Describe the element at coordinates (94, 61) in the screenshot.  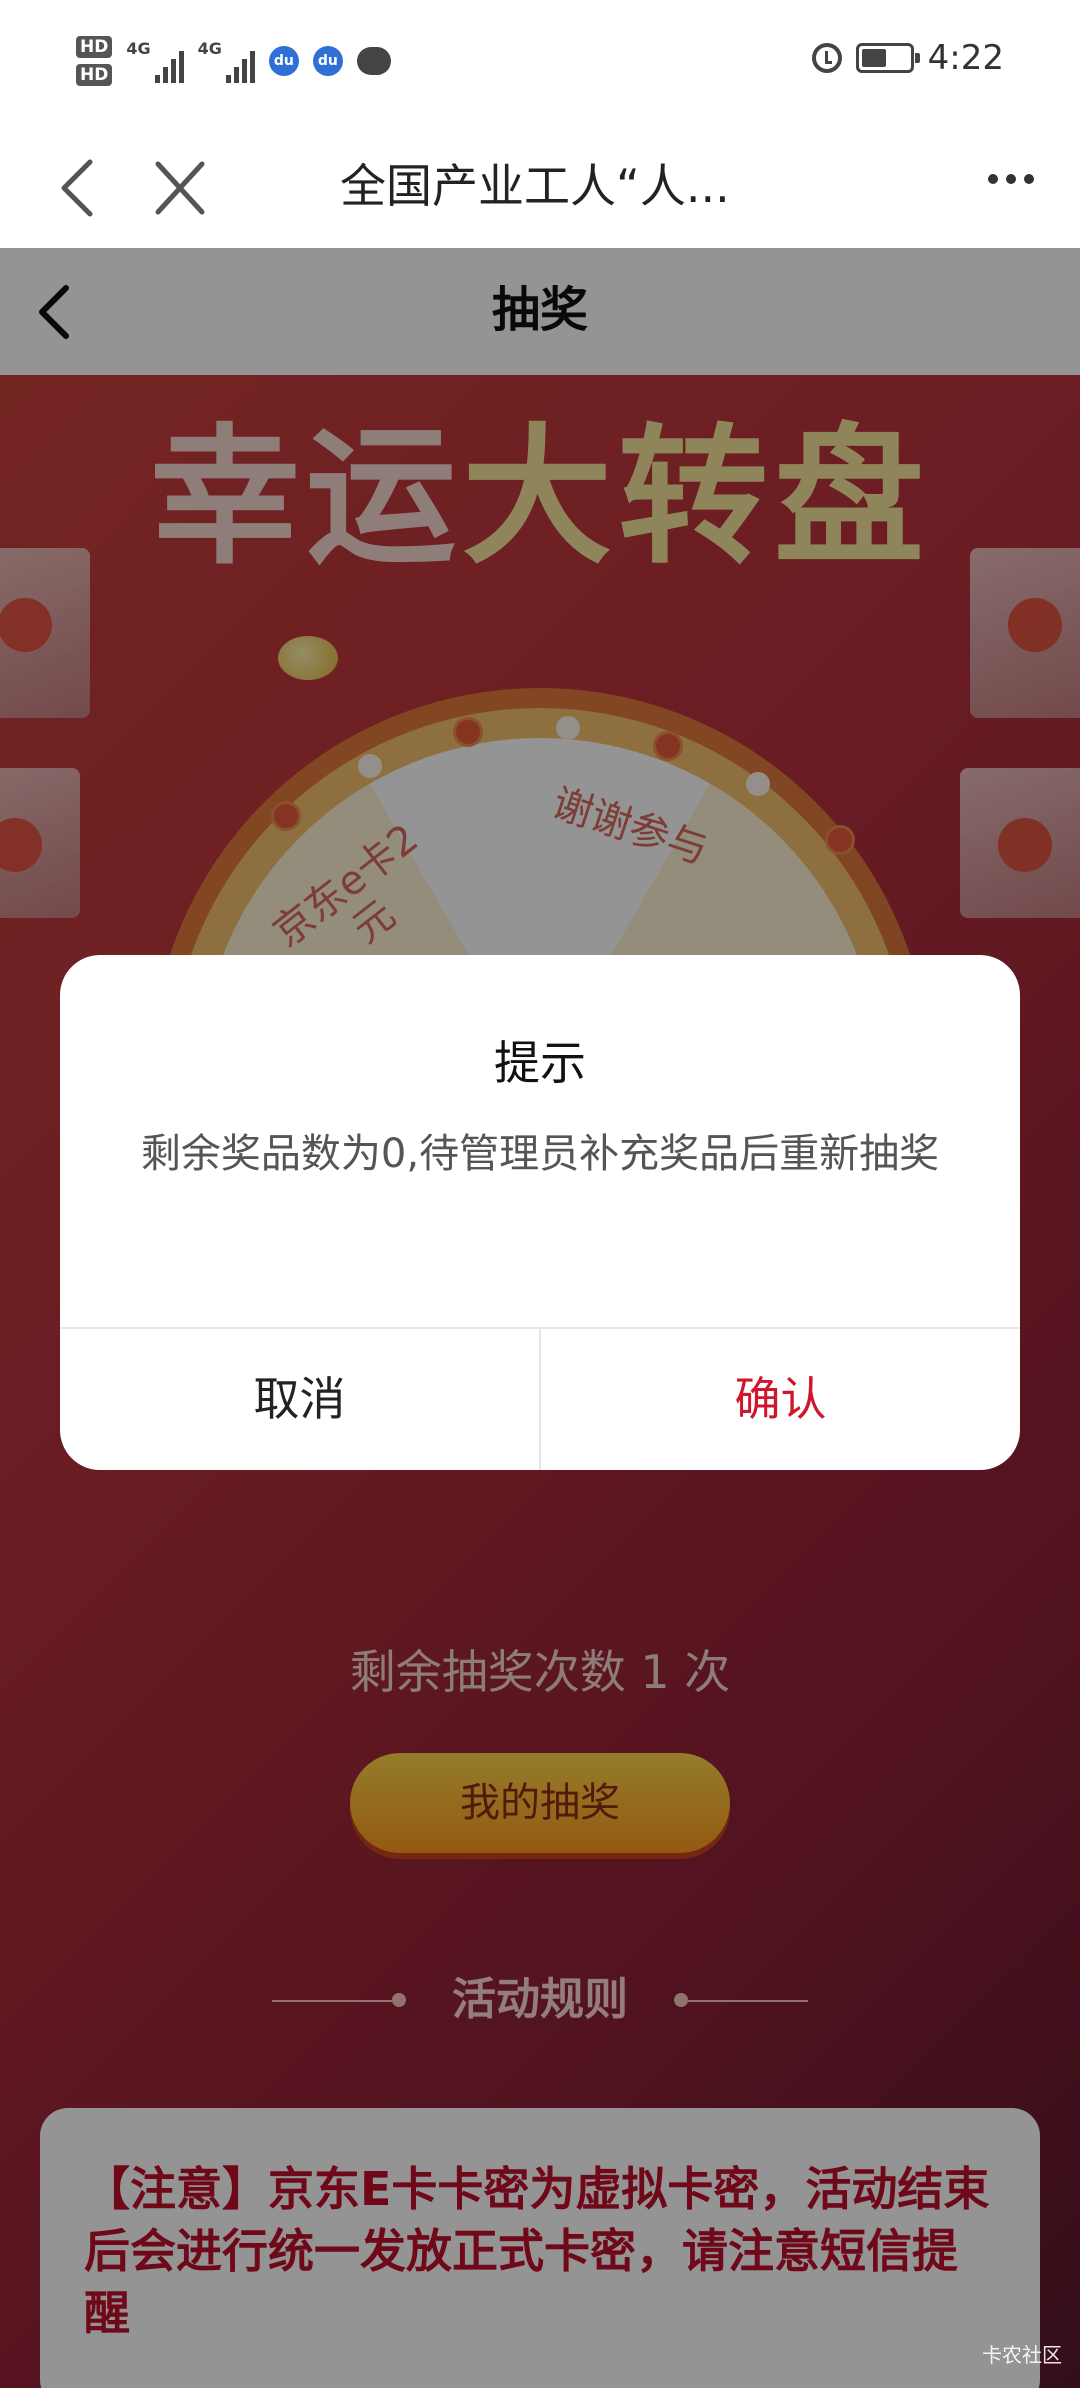
I see `sim-indicators: HD HD` at that location.